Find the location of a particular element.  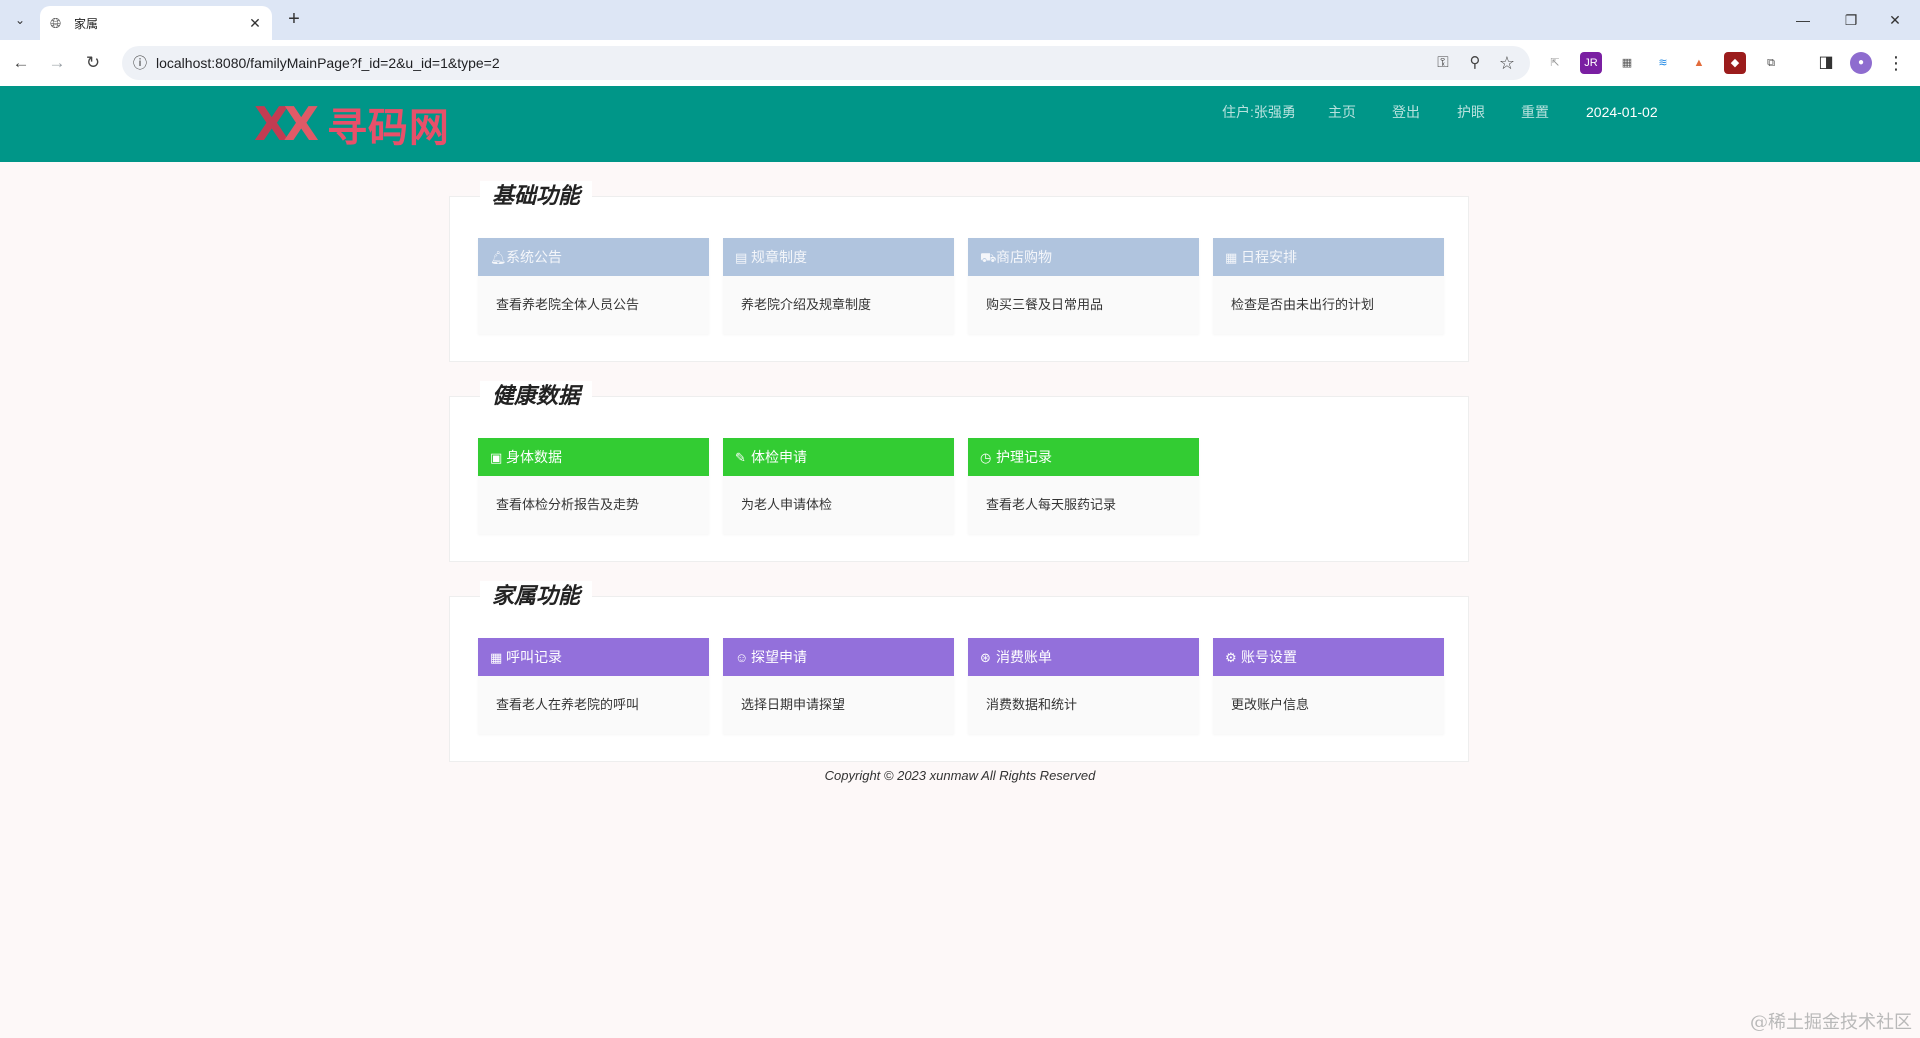

section-title: 健康数据 is located at coordinates (536, 396).